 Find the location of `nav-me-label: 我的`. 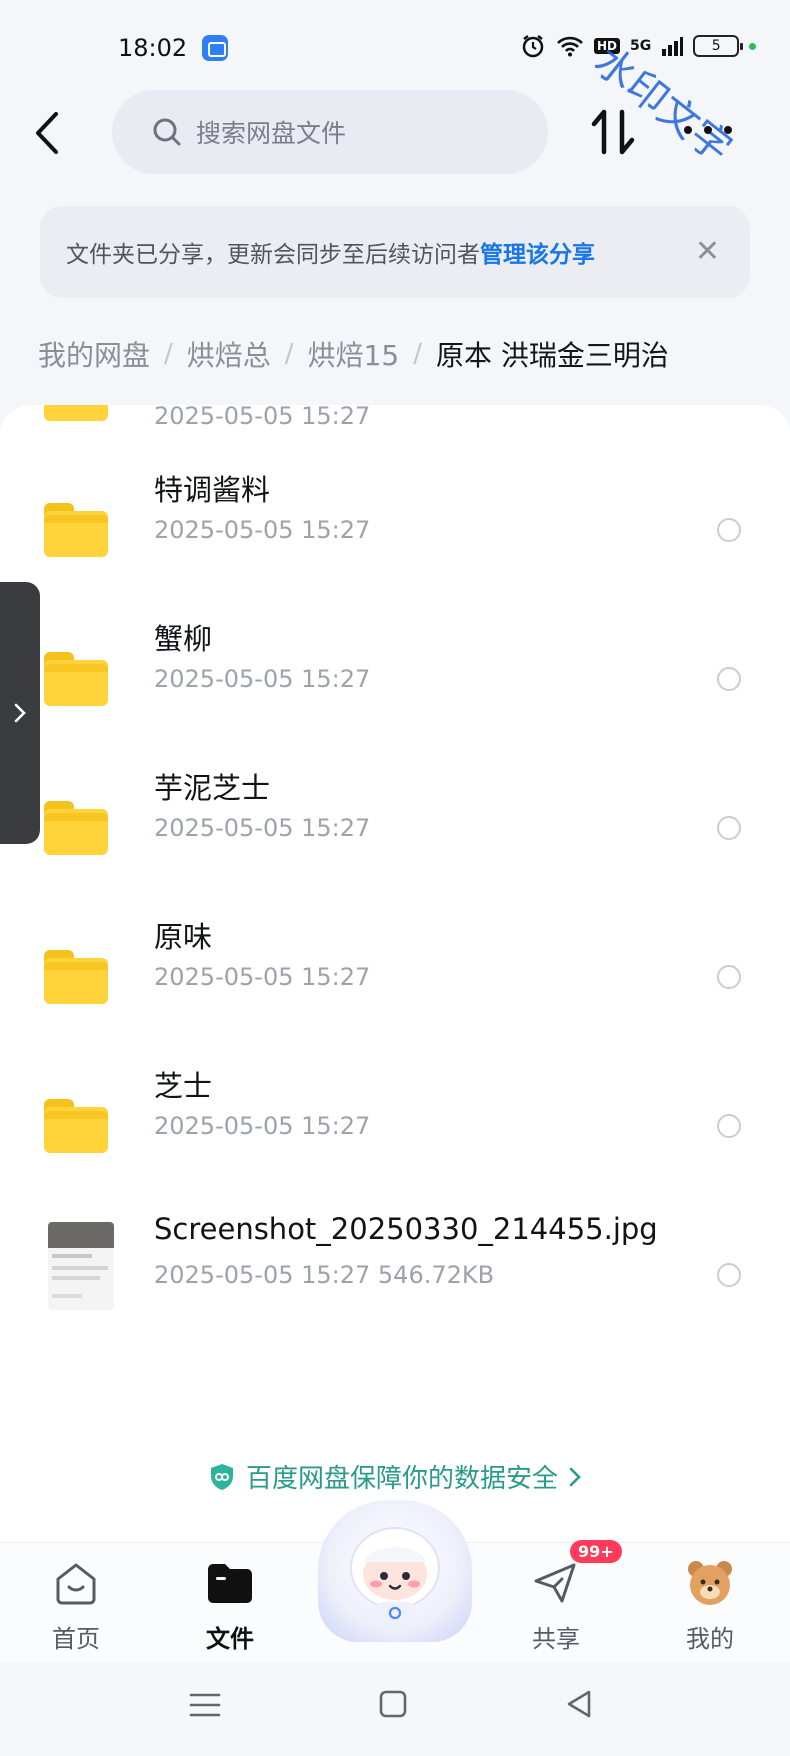

nav-me-label: 我的 is located at coordinates (710, 1639).